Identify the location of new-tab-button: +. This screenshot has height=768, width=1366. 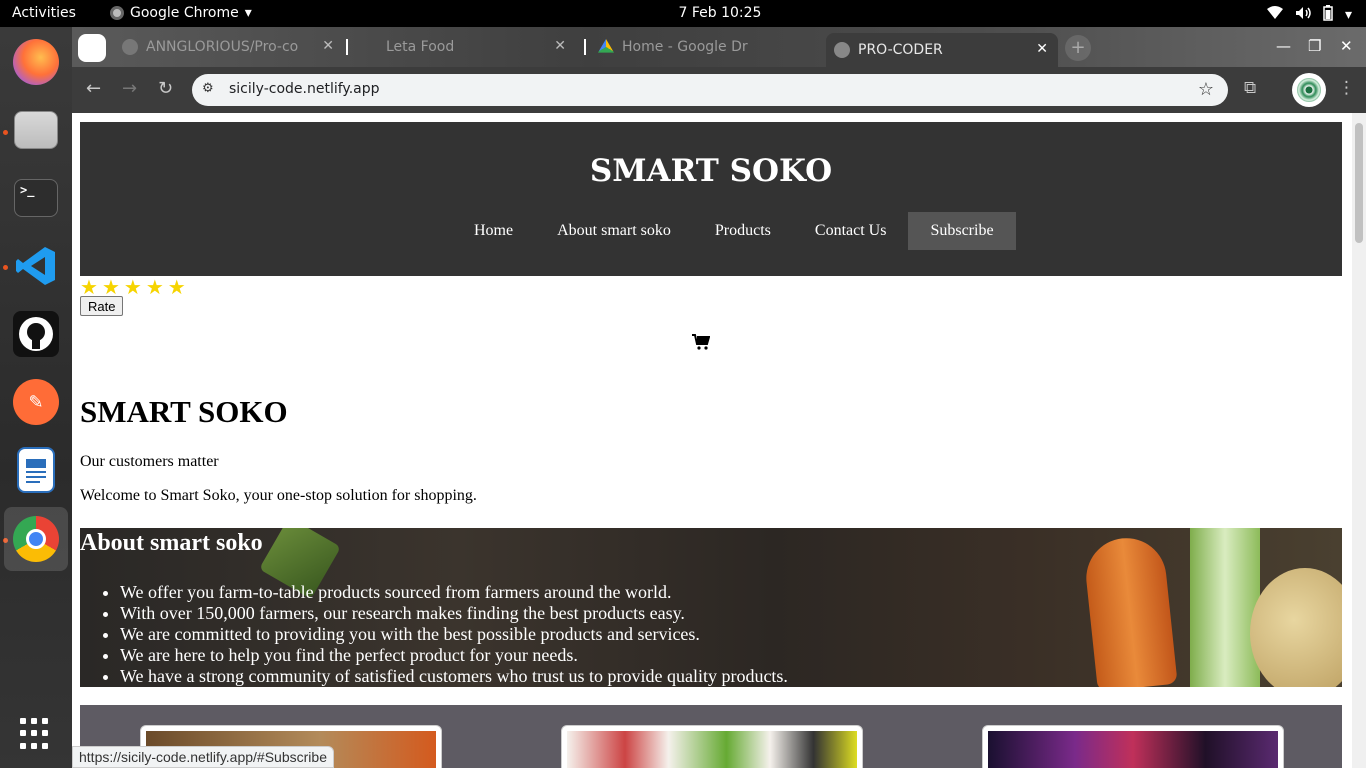
(1078, 48).